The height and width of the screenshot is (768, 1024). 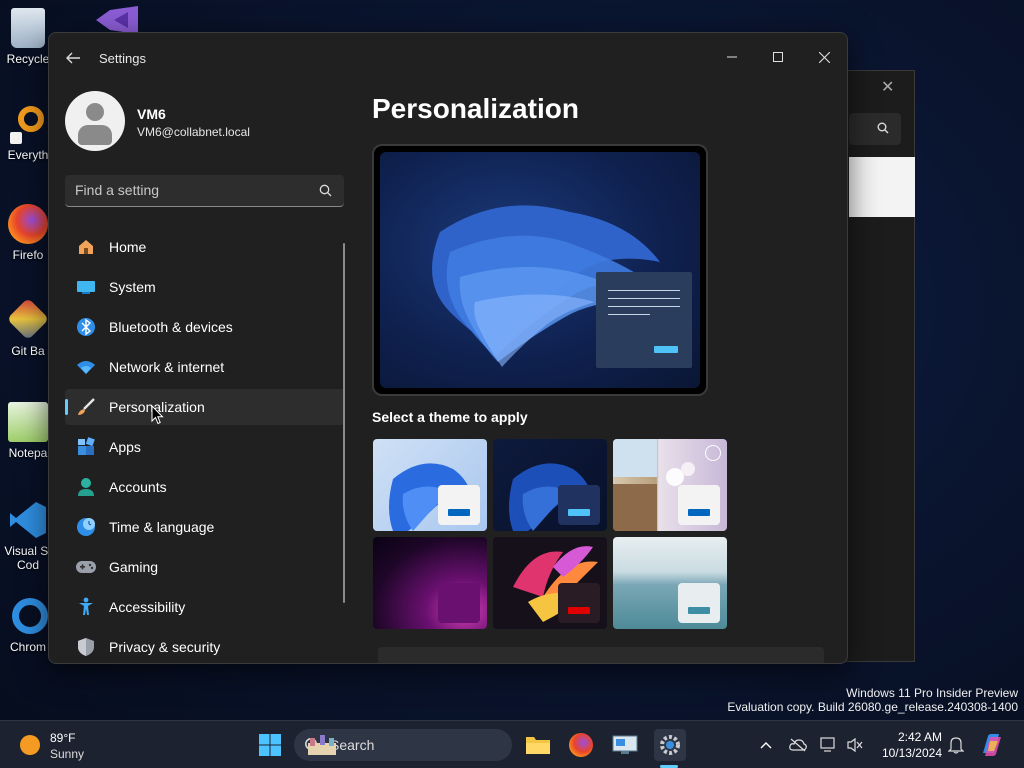 I want to click on nav-label: Network & internet, so click(x=167, y=367).